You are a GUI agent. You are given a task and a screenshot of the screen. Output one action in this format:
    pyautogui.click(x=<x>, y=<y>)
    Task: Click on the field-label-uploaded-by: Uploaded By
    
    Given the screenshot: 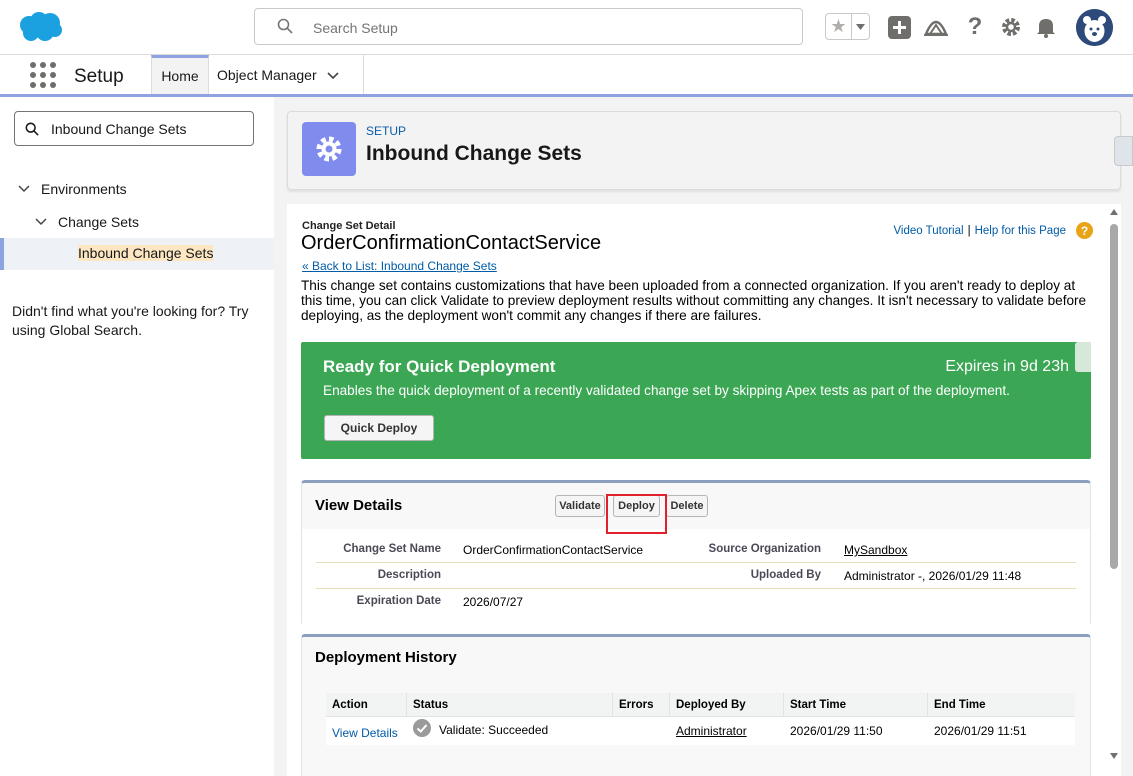 What is the action you would take?
    pyautogui.click(x=785, y=575)
    